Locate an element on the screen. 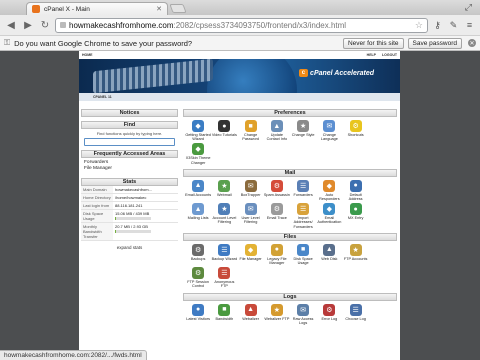 The image size is (480, 360). feature-choose-log: ☰ Choose Log is located at coordinates (356, 314).